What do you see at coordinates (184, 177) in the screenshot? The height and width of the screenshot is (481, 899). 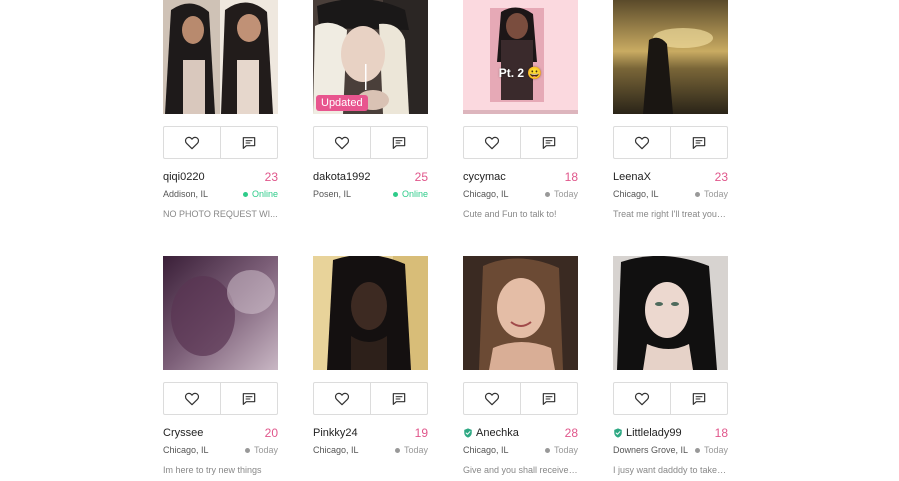 I see `username: qiqi0220` at bounding box center [184, 177].